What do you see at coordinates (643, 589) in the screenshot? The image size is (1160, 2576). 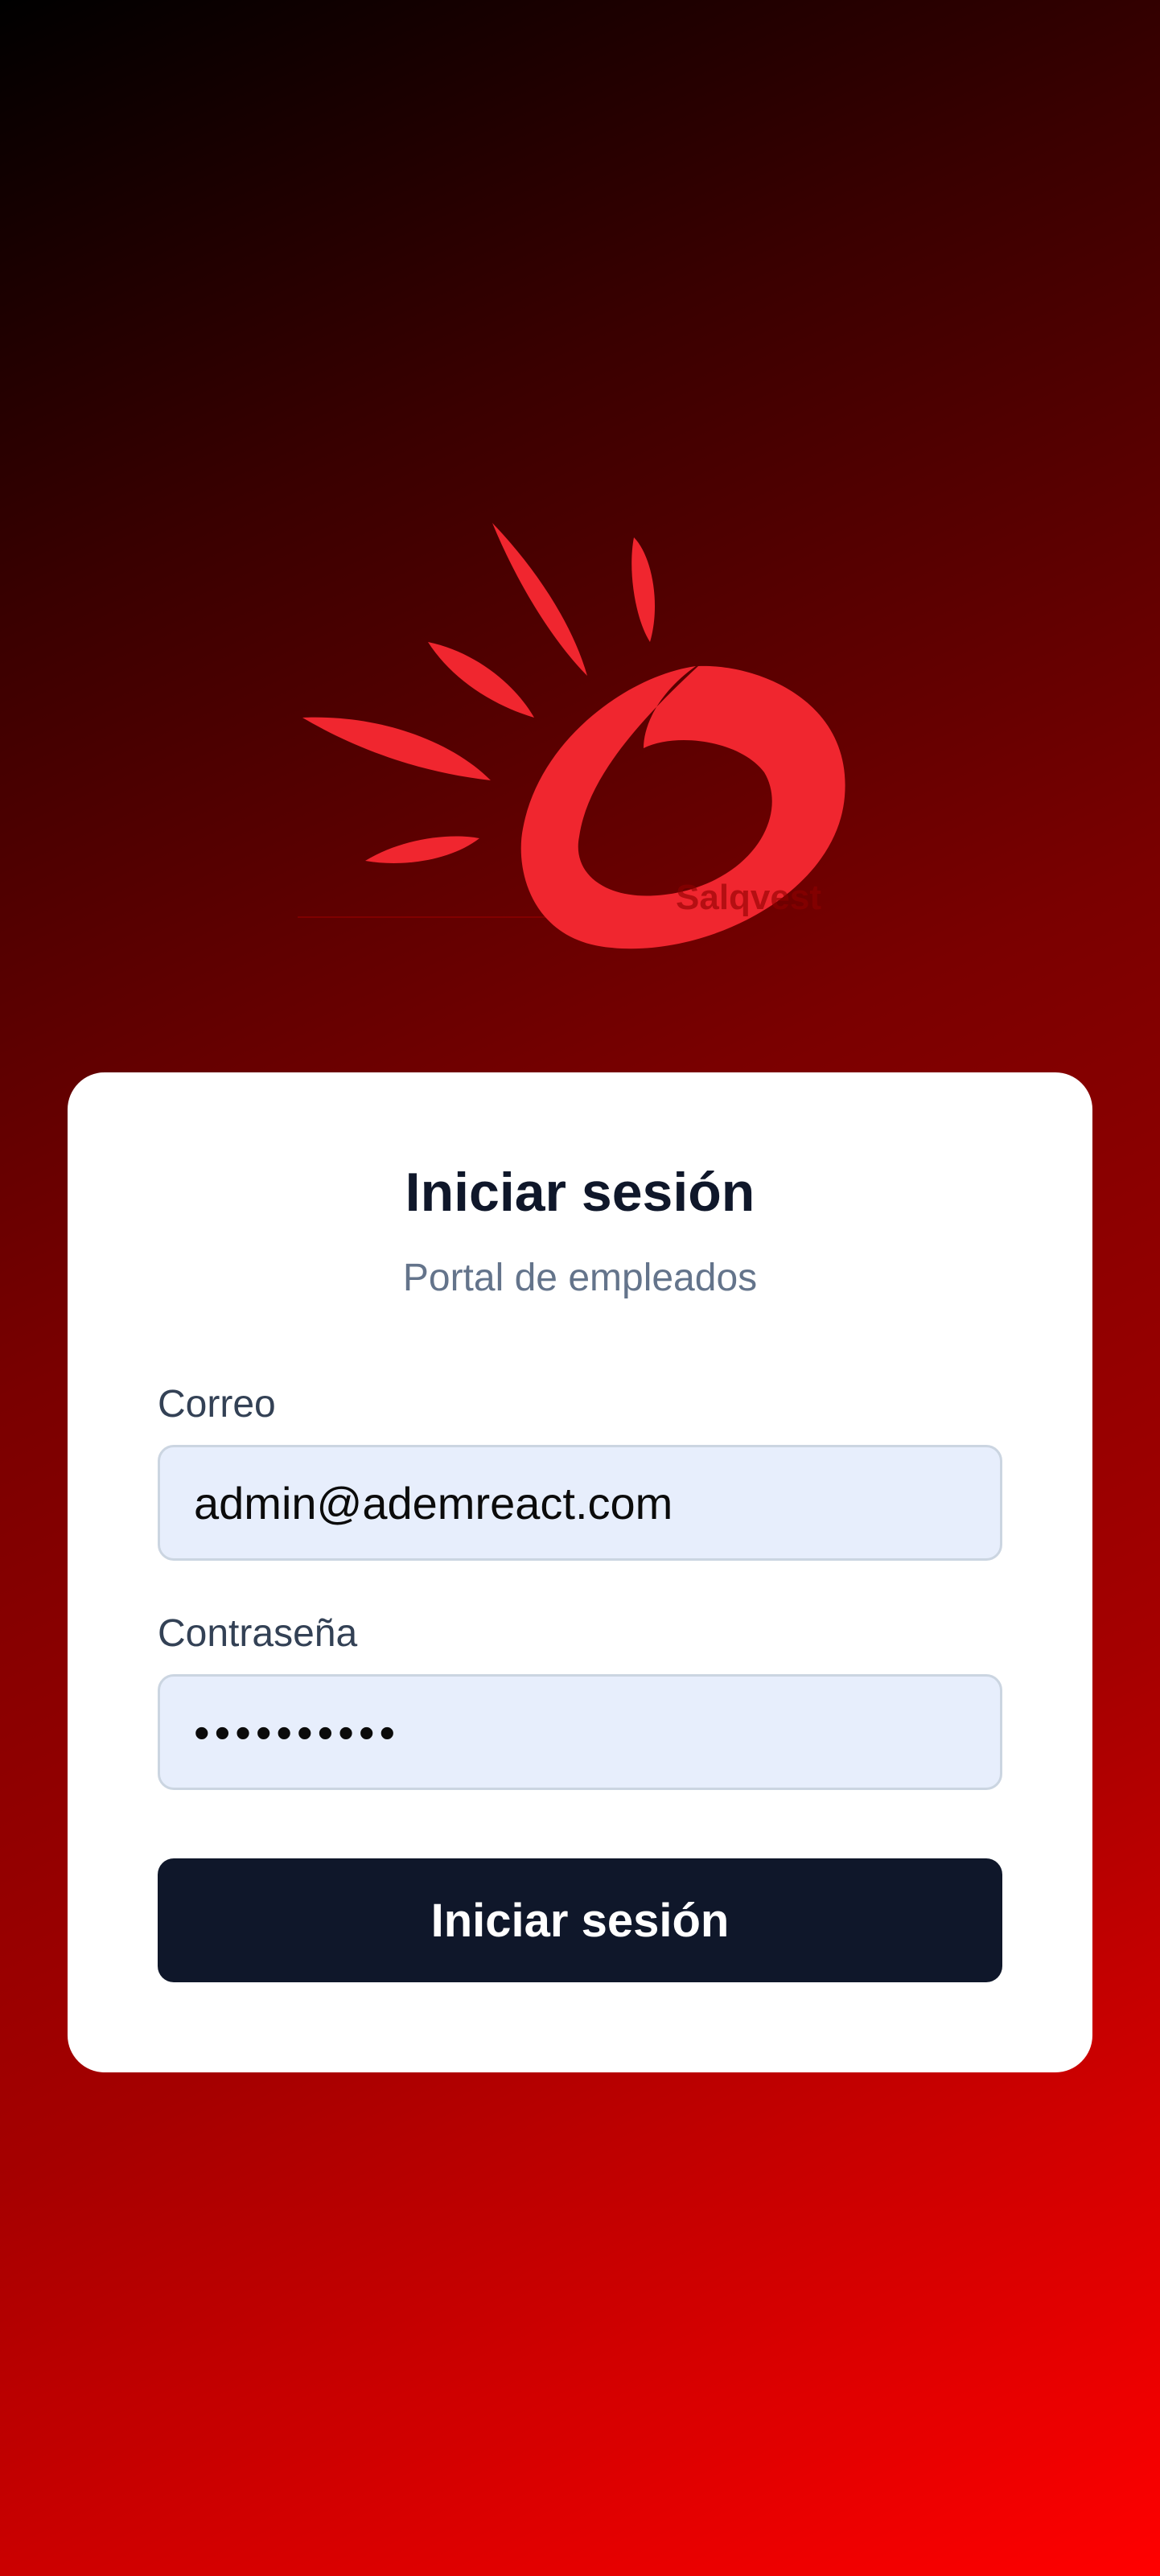 I see `logo-ray-top-right` at bounding box center [643, 589].